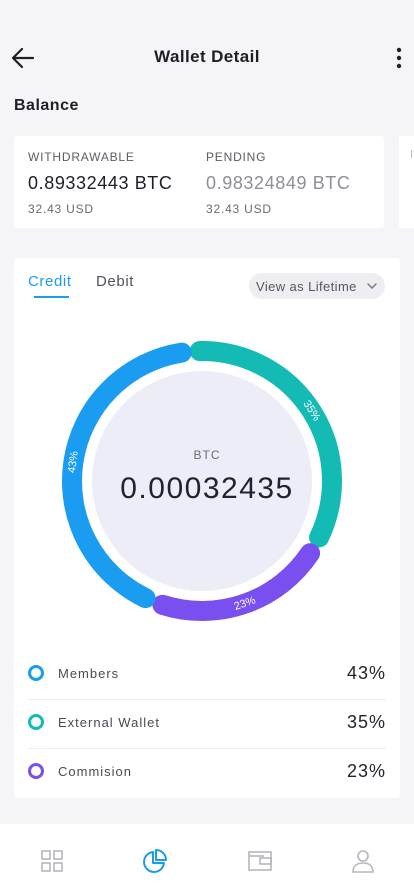  I want to click on card-peek-mark, so click(411, 154).